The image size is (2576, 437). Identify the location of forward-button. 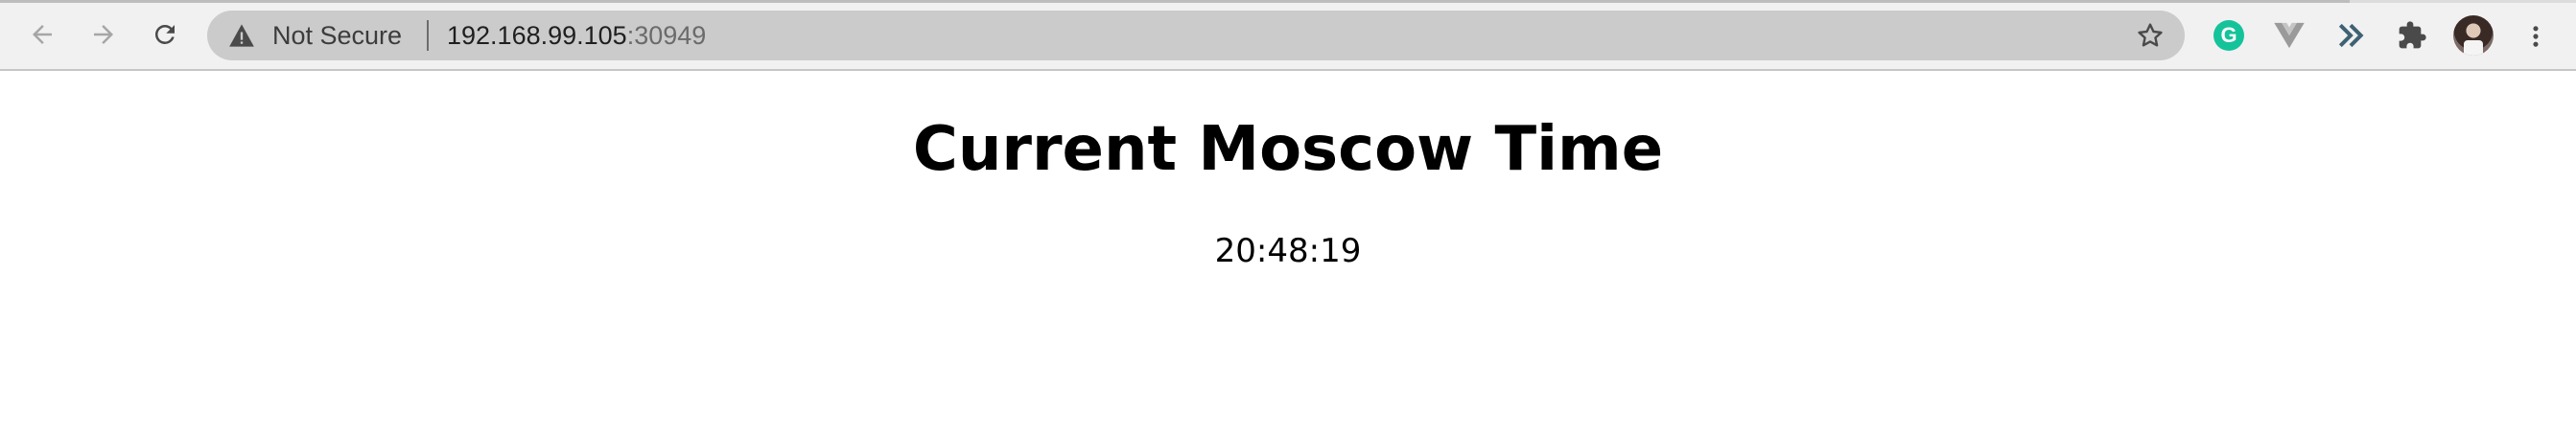
(103, 34).